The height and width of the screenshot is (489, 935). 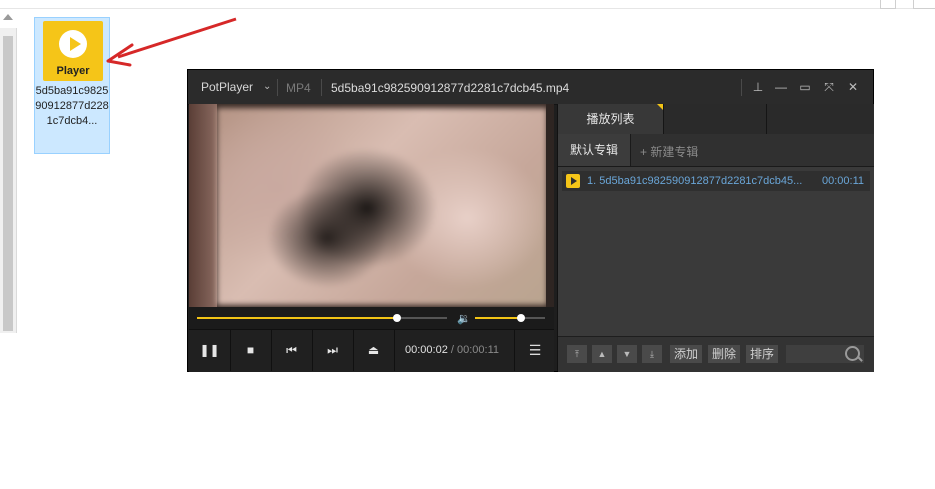 What do you see at coordinates (842, 181) in the screenshot?
I see `playlist-item-duration: 00:00:11` at bounding box center [842, 181].